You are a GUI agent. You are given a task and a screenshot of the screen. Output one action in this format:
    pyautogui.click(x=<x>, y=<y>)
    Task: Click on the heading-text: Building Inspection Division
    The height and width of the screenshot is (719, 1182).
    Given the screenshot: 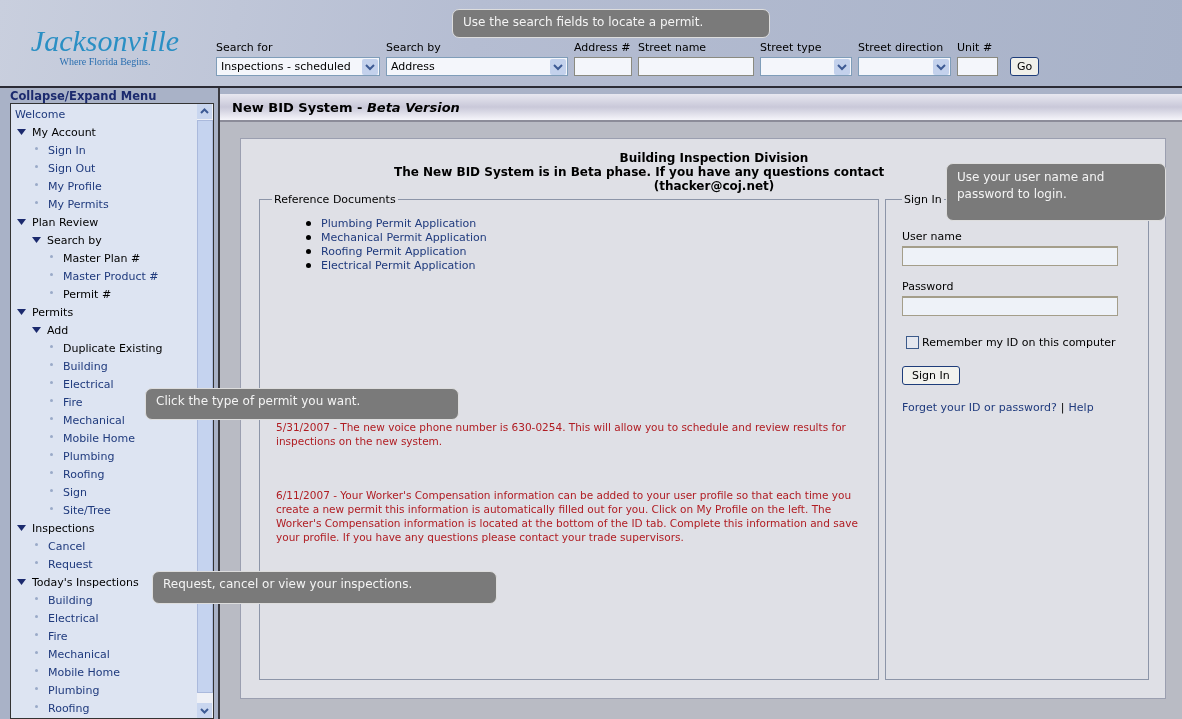 What is the action you would take?
    pyautogui.click(x=714, y=158)
    